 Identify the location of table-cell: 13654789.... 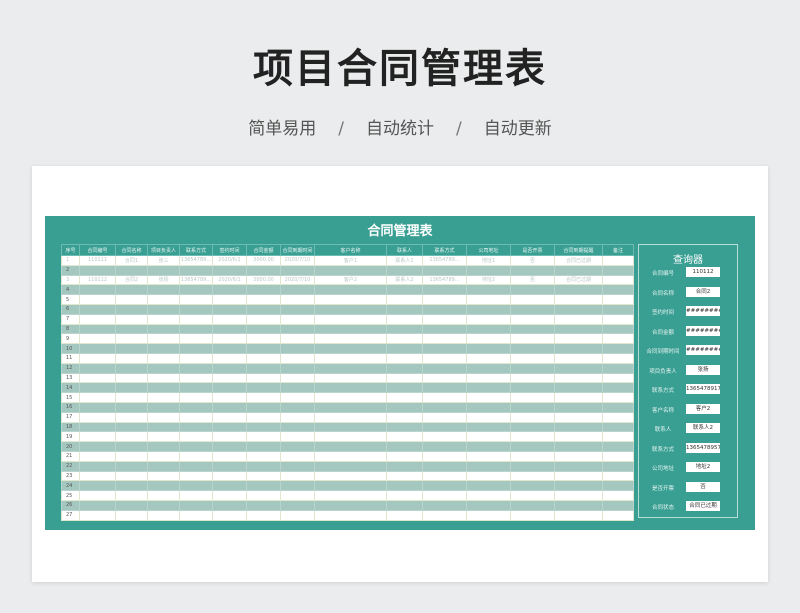
(196, 280).